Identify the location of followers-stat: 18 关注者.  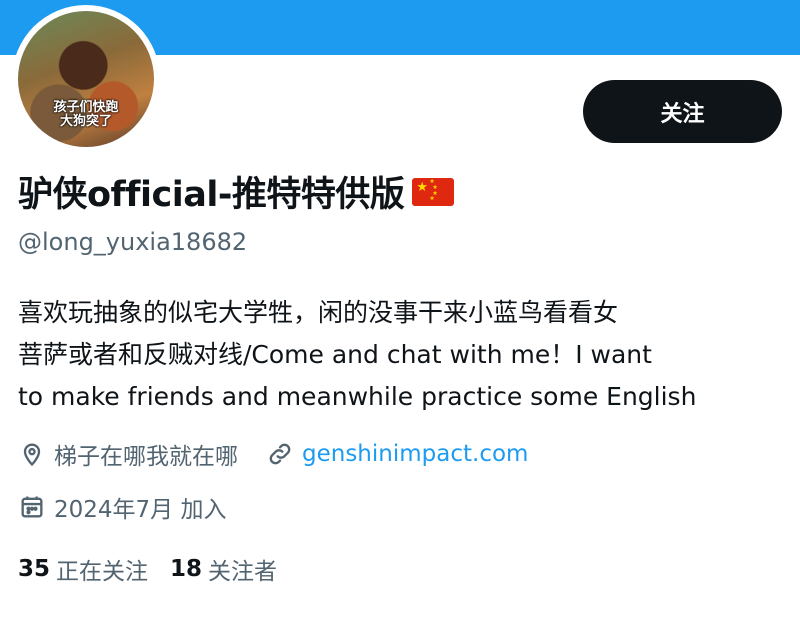
(223, 569).